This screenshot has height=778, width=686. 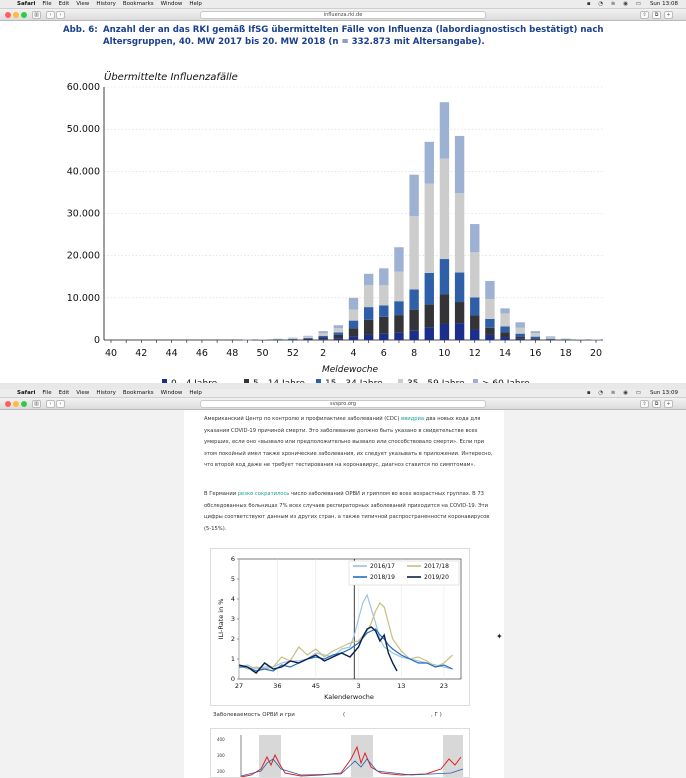 I want to click on bar-segment-13-s2, so click(x=490, y=323).